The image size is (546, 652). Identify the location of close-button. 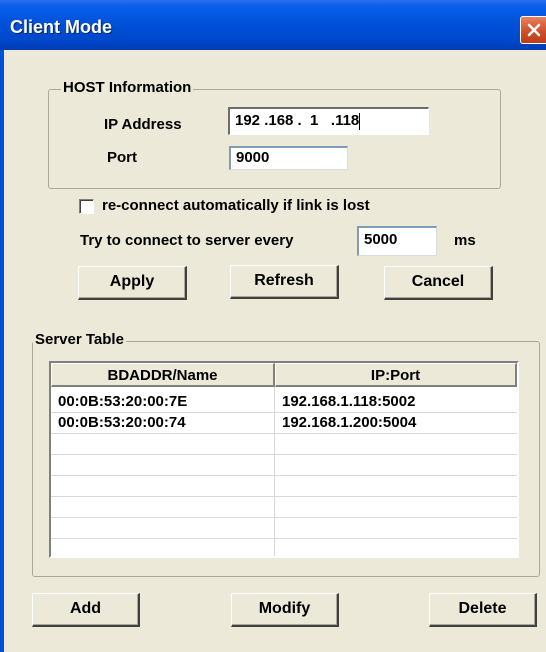
(533, 30).